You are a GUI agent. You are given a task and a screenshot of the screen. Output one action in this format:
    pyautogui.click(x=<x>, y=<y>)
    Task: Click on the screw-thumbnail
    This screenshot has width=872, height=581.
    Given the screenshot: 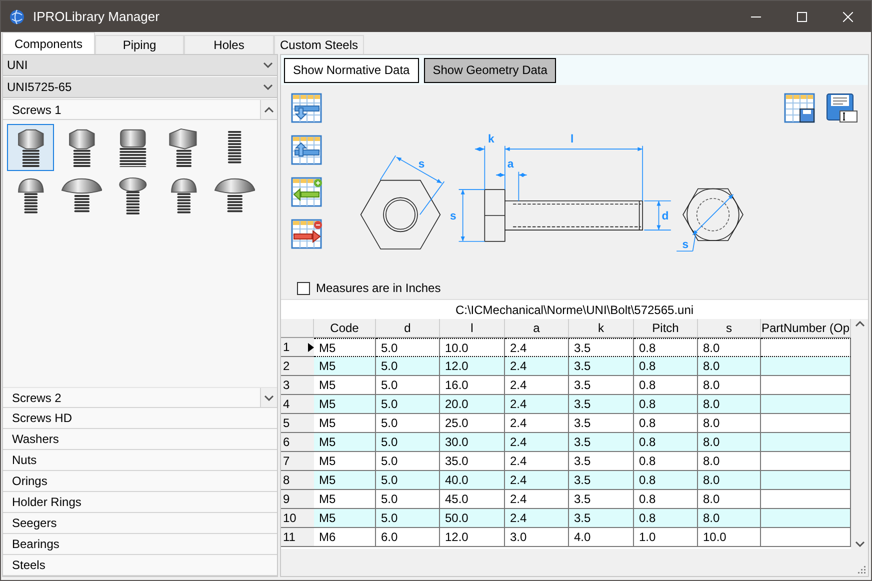 What is the action you would take?
    pyautogui.click(x=30, y=147)
    